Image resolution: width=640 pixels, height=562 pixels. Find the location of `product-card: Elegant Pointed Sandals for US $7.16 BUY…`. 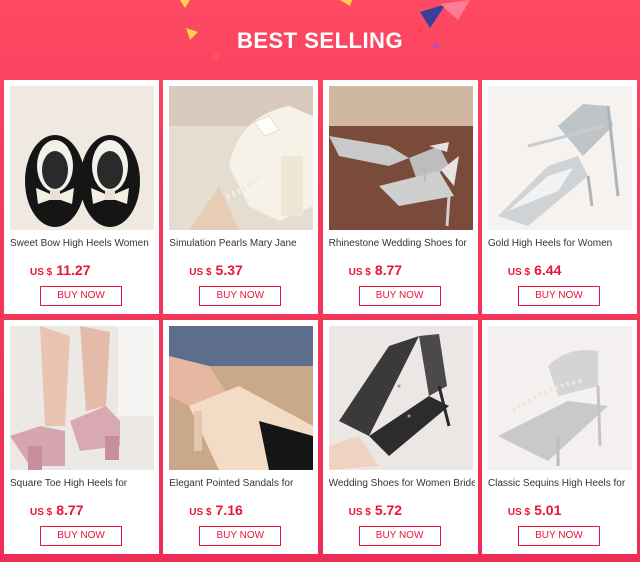

product-card: Elegant Pointed Sandals for US $7.16 BUY… is located at coordinates (241, 437).